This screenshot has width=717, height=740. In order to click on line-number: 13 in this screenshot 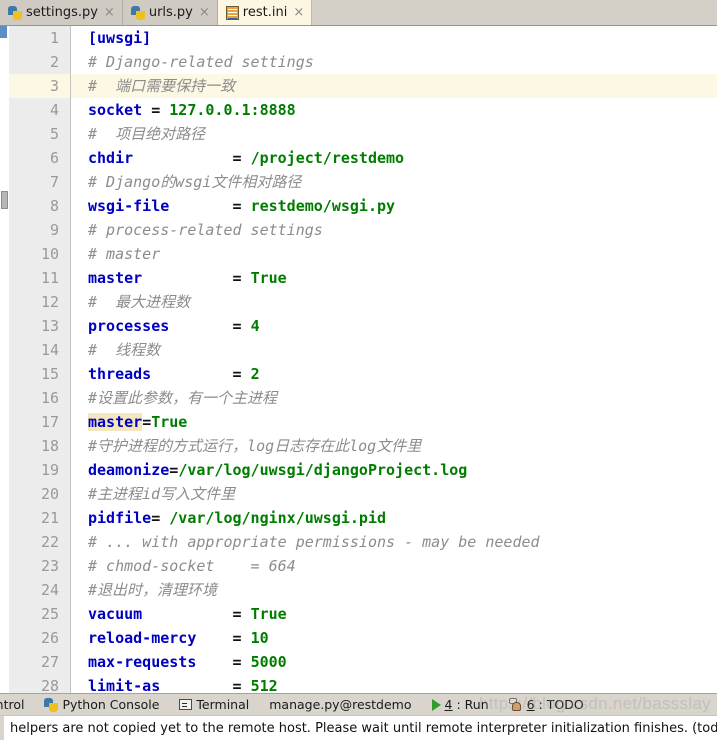, I will do `click(49, 326)`.